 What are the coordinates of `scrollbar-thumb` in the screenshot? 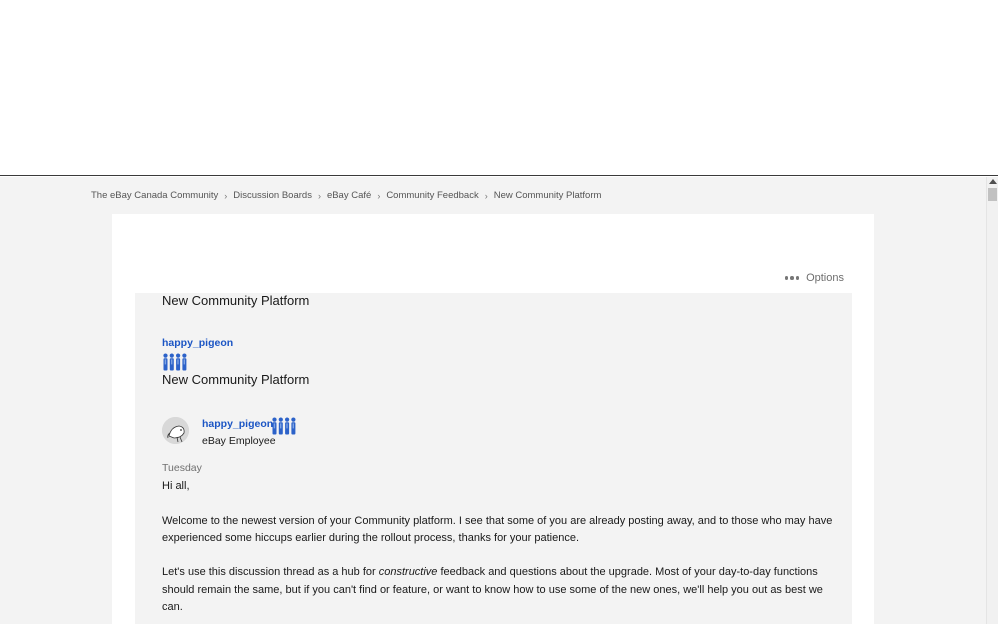 It's located at (992, 194).